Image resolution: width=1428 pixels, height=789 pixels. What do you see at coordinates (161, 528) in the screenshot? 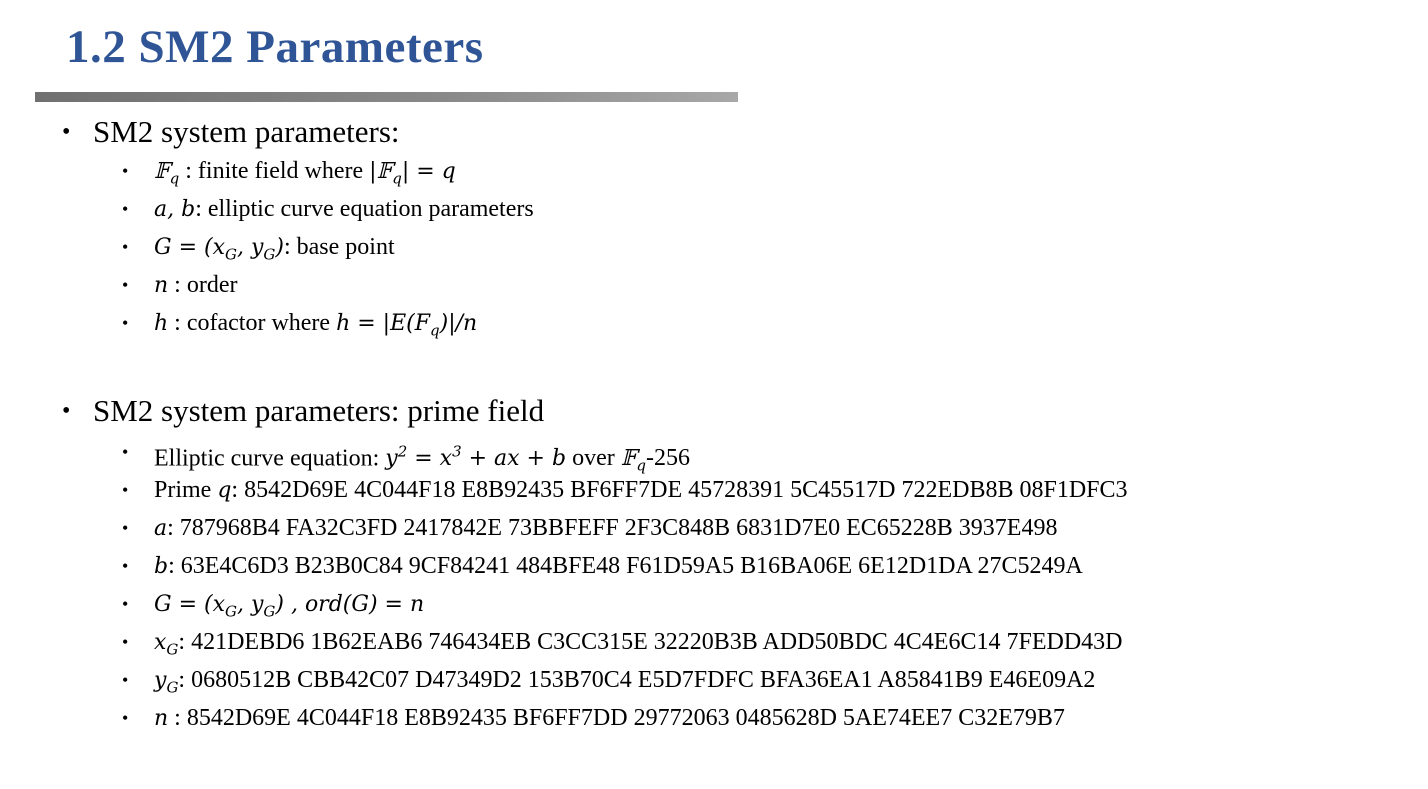
I see `math-a: a` at bounding box center [161, 528].